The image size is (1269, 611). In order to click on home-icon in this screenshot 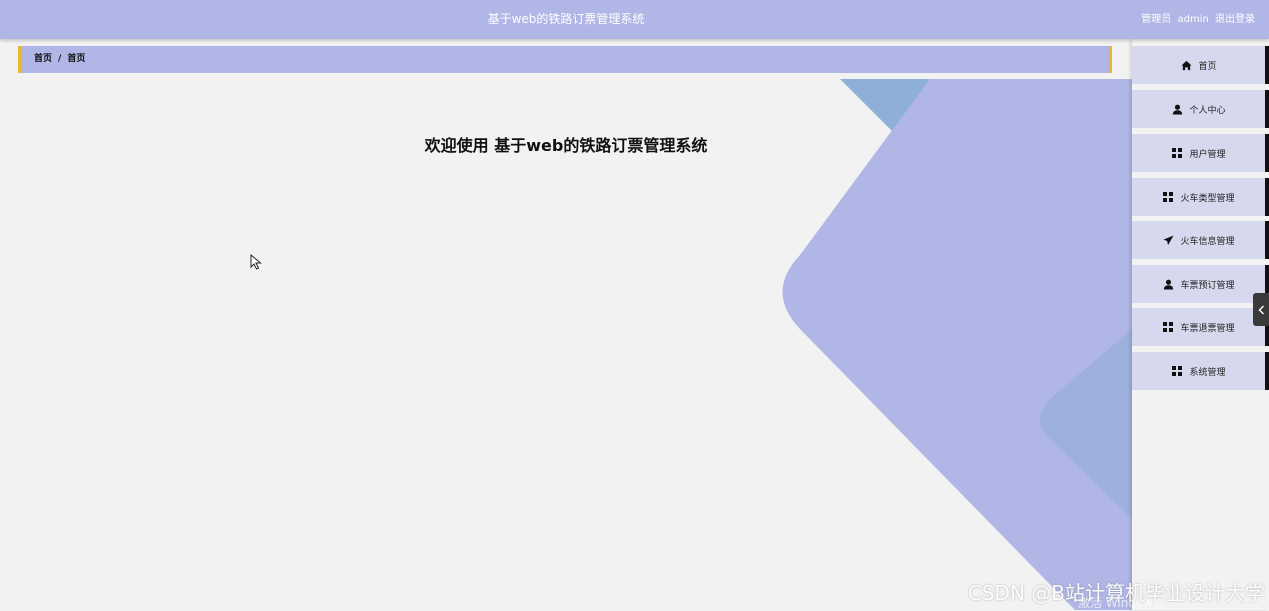, I will do `click(1186, 65)`.